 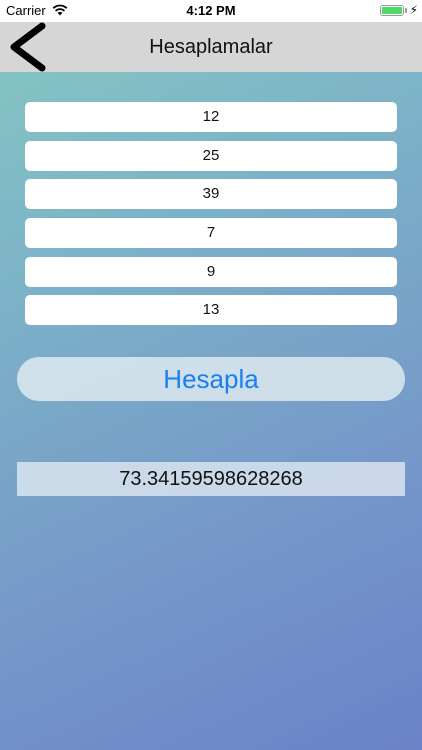 I want to click on back-button, so click(x=29, y=47).